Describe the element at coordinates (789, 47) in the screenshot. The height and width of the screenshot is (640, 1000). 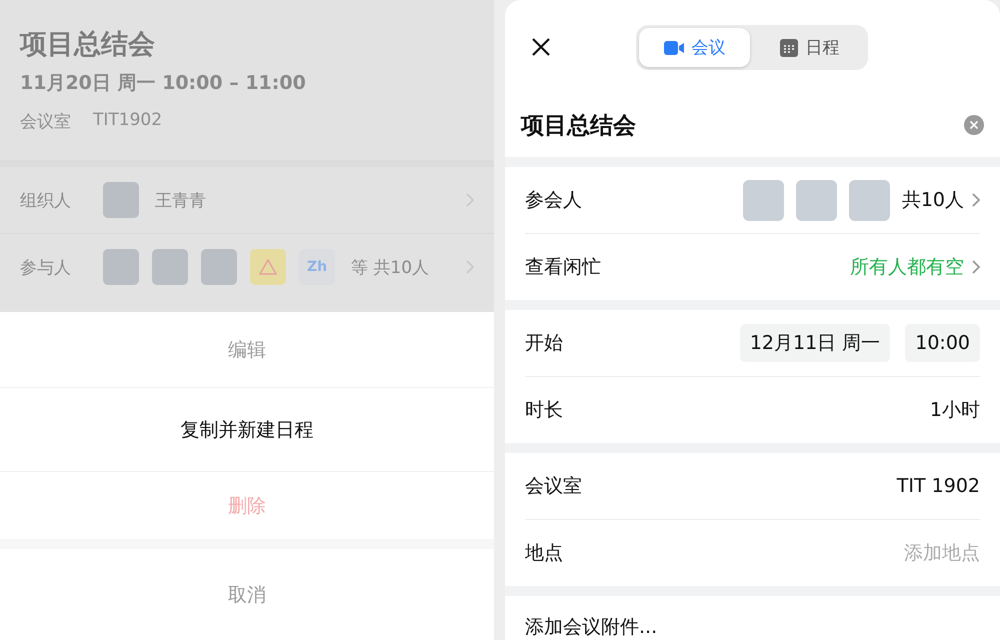
I see `calendar-icon` at that location.